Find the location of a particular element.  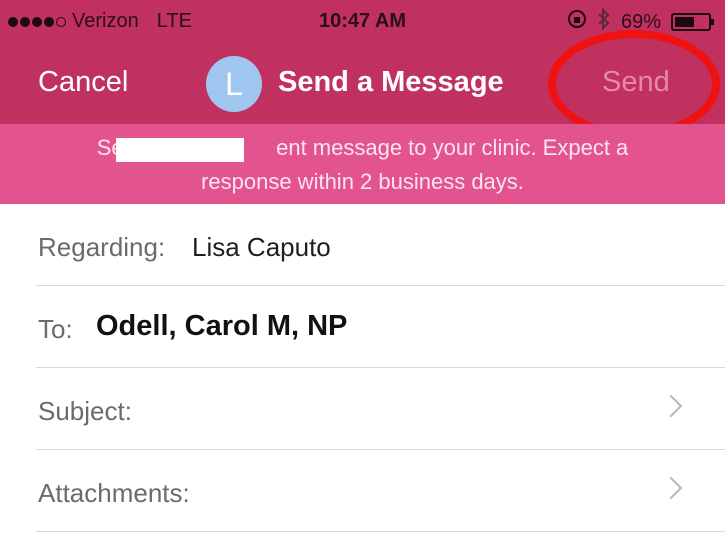

status-right: 69% is located at coordinates (640, 21).